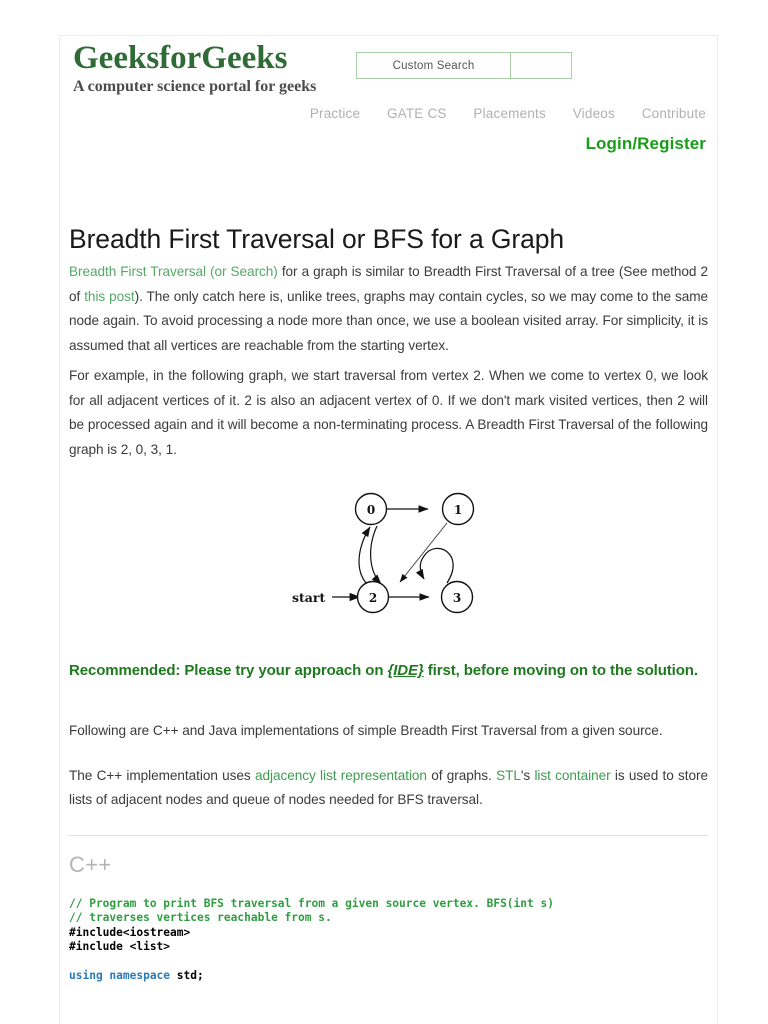 The width and height of the screenshot is (768, 1024). I want to click on login-register-link: Login/Register, so click(646, 144).